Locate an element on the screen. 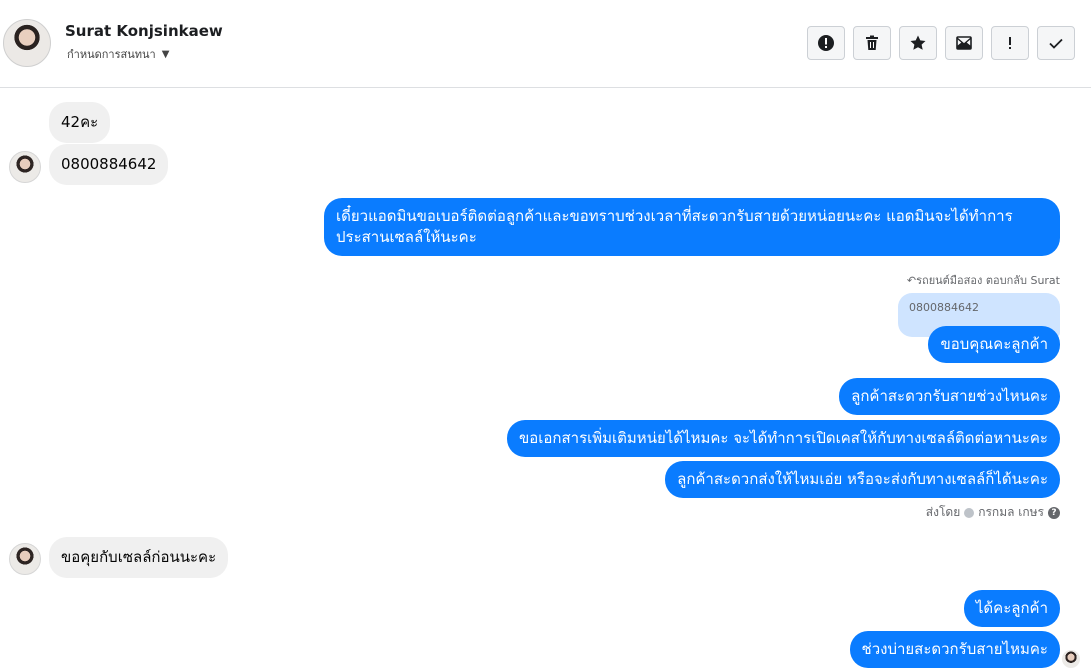 The width and height of the screenshot is (1091, 668). sent-by-name: กรกมล เกษร is located at coordinates (1011, 512).